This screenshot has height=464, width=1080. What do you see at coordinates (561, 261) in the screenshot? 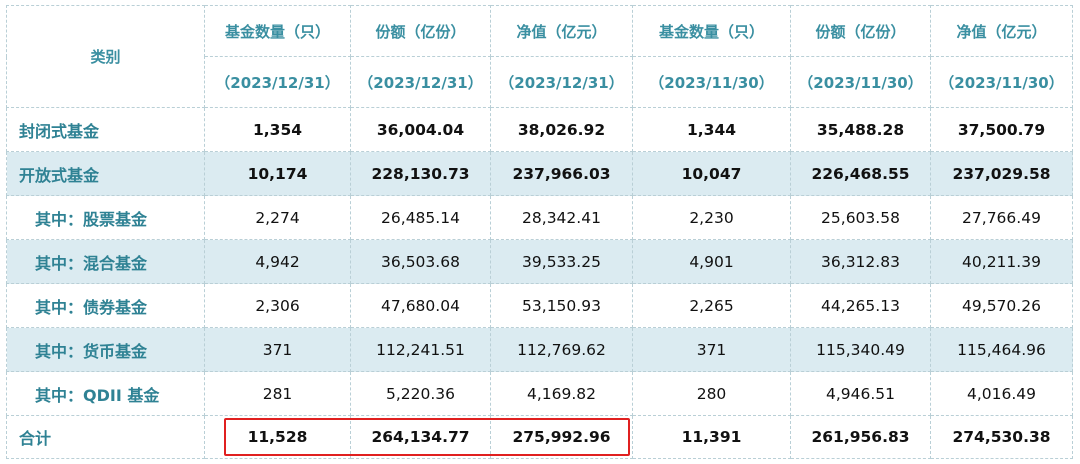
I see `table-cell: 39,533.25` at bounding box center [561, 261].